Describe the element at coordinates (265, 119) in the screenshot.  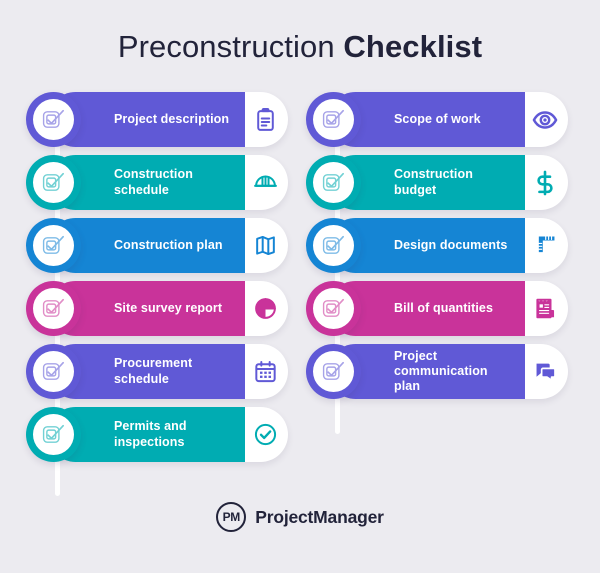
I see `clipboard-icon` at that location.